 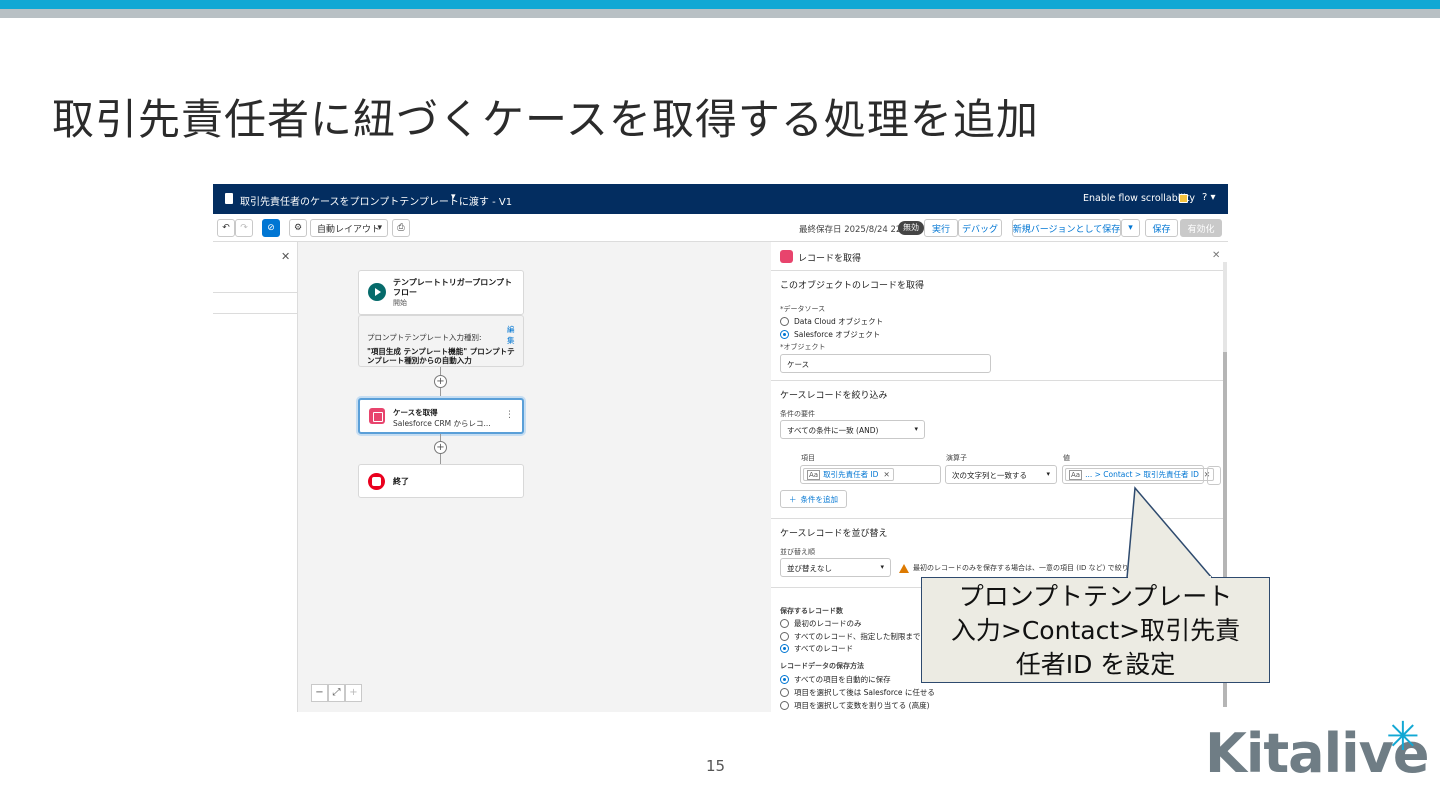 I want to click on slide-title: 取引先責任者に紐づくケースを取得する処理を追加, so click(x=545, y=119).